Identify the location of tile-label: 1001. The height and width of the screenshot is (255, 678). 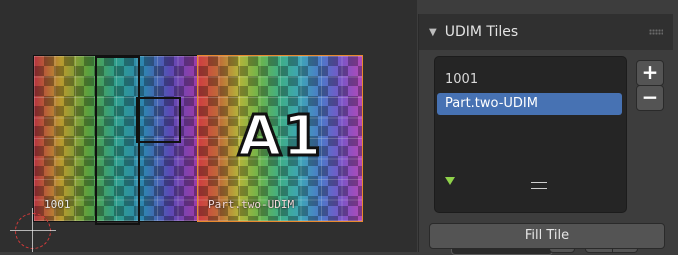
(57, 204).